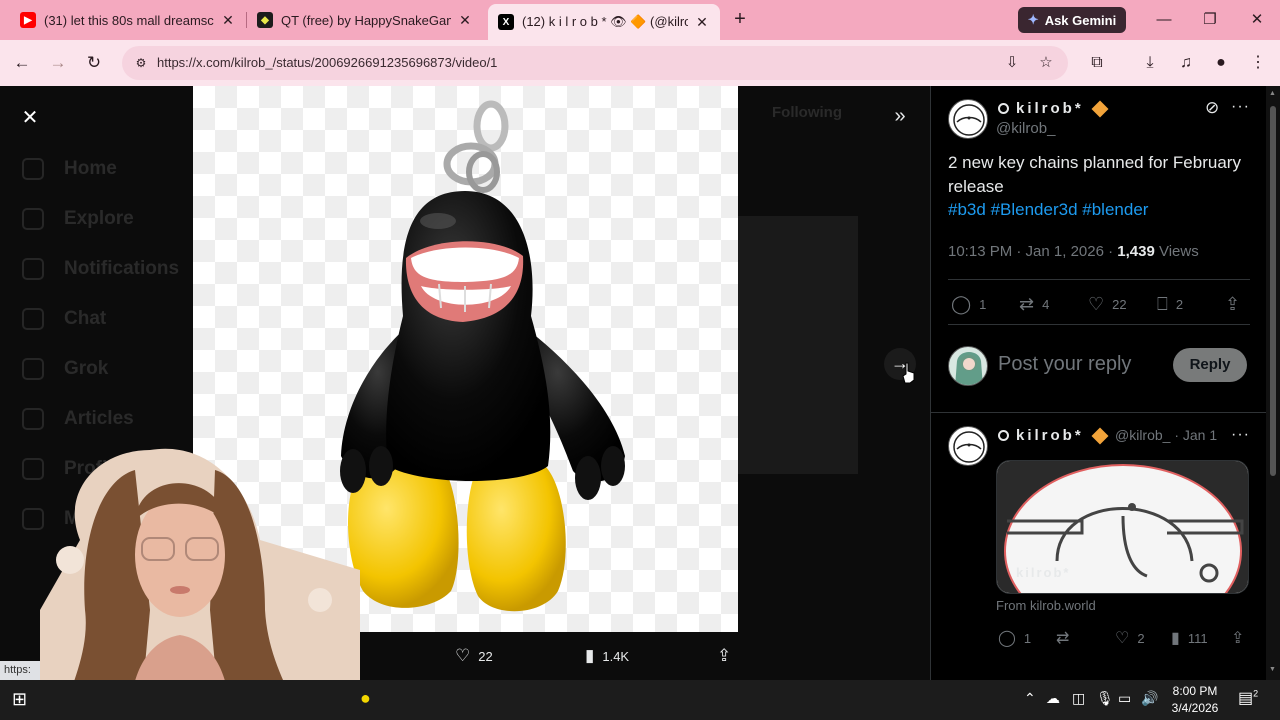  What do you see at coordinates (1257, 20) in the screenshot?
I see `close-window-icon: ✕` at bounding box center [1257, 20].